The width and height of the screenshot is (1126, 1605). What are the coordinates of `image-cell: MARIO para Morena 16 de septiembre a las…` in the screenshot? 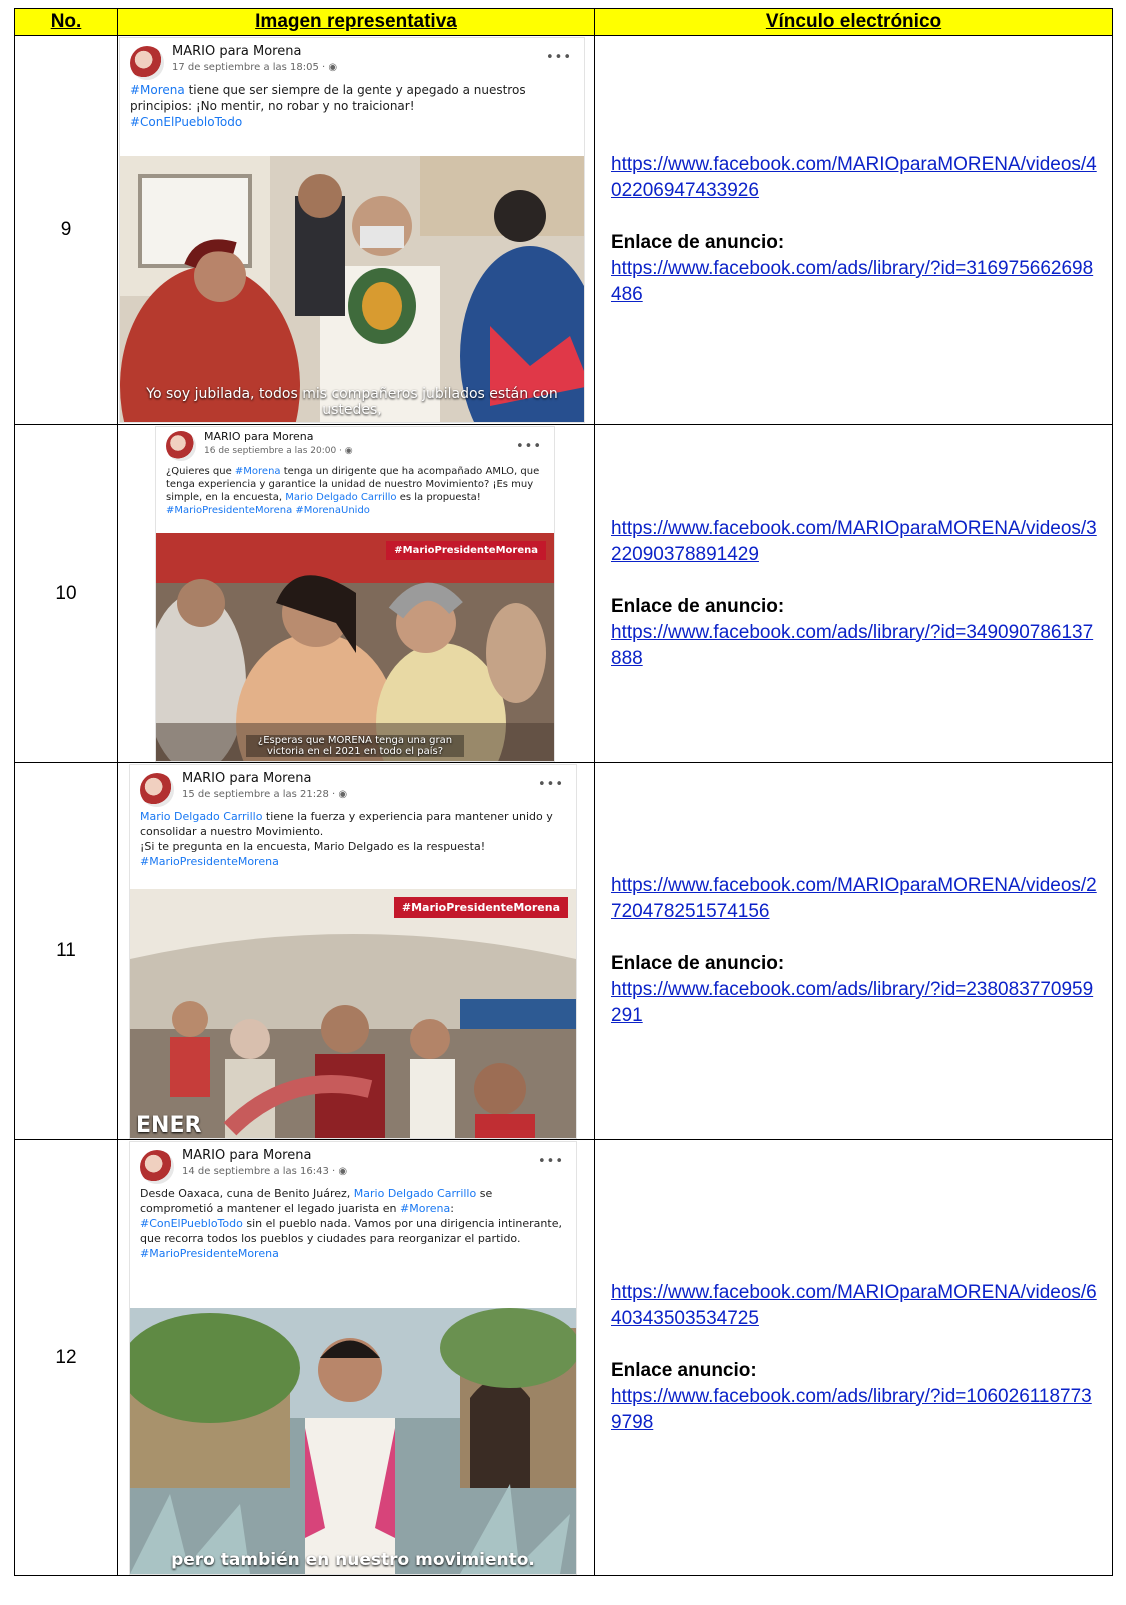 It's located at (356, 593).